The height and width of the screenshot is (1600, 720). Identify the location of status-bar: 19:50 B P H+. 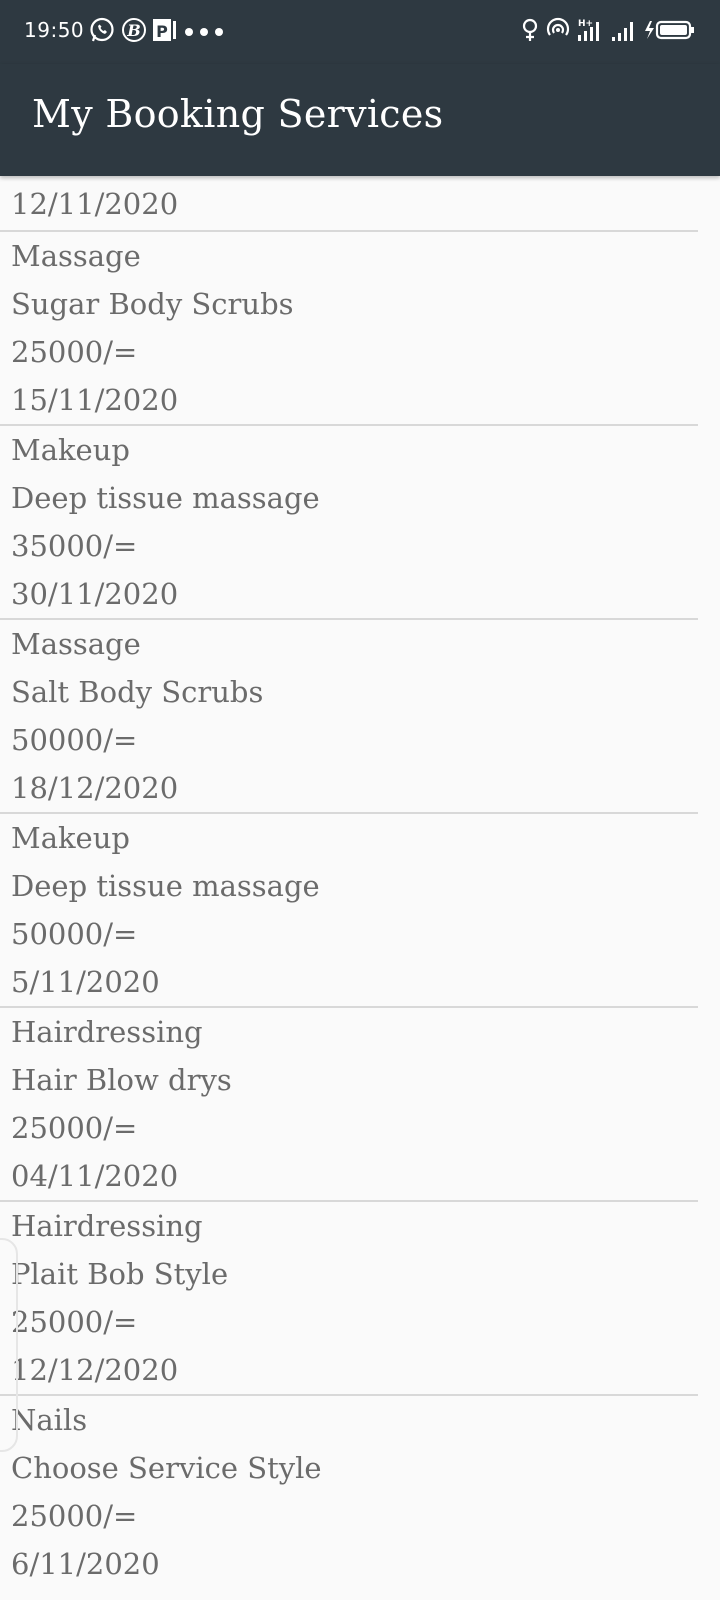
(360, 32).